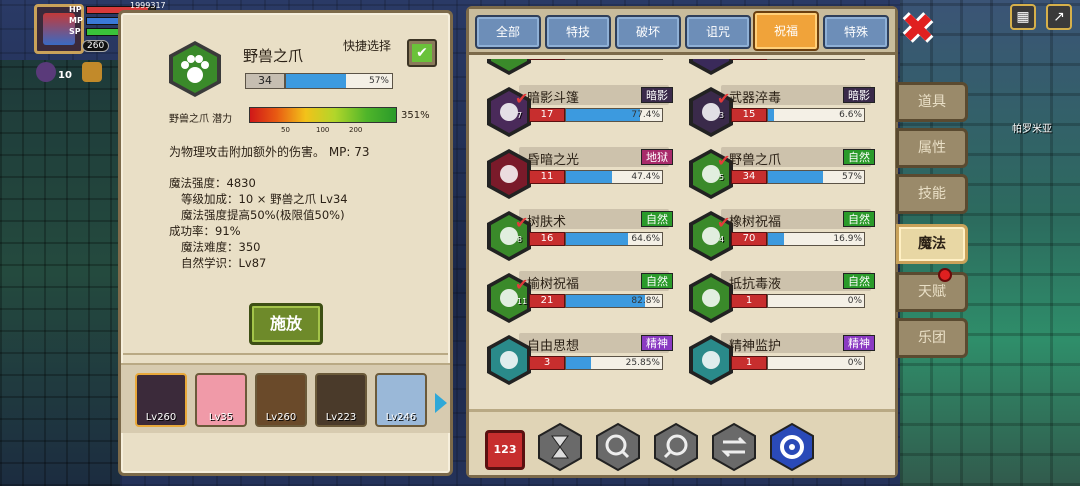 The width and height of the screenshot is (1080, 486). I want to click on party-member-level: Lv223, so click(341, 417).